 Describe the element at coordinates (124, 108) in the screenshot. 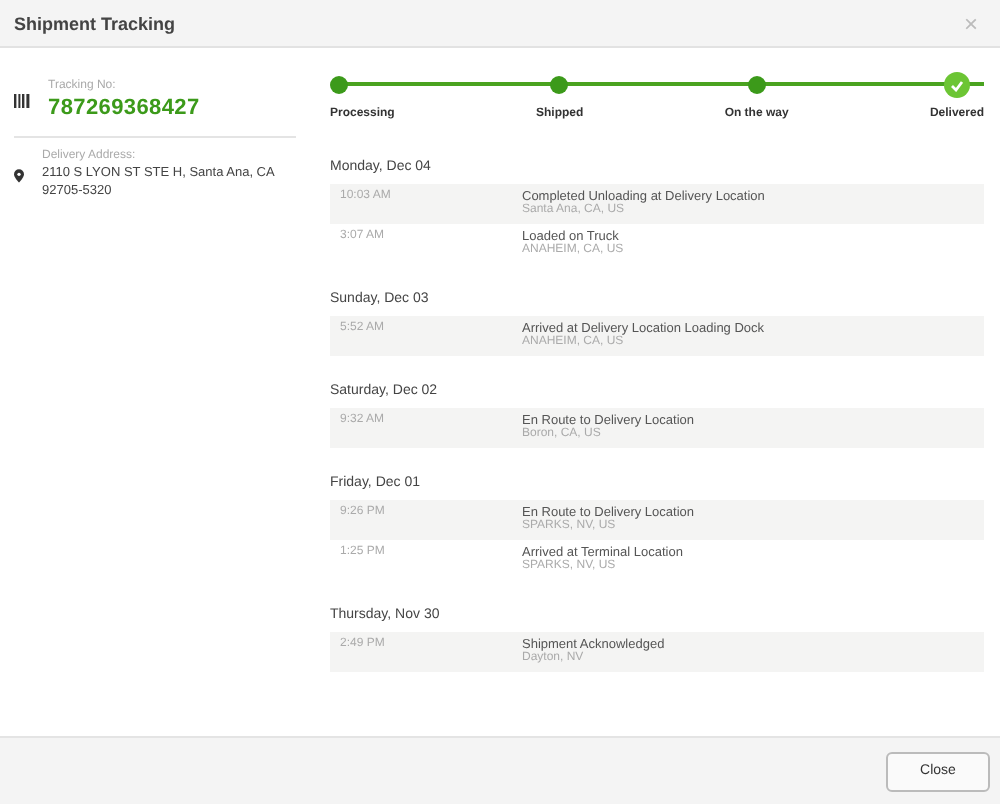

I see `tracking-number: 787269368427` at that location.